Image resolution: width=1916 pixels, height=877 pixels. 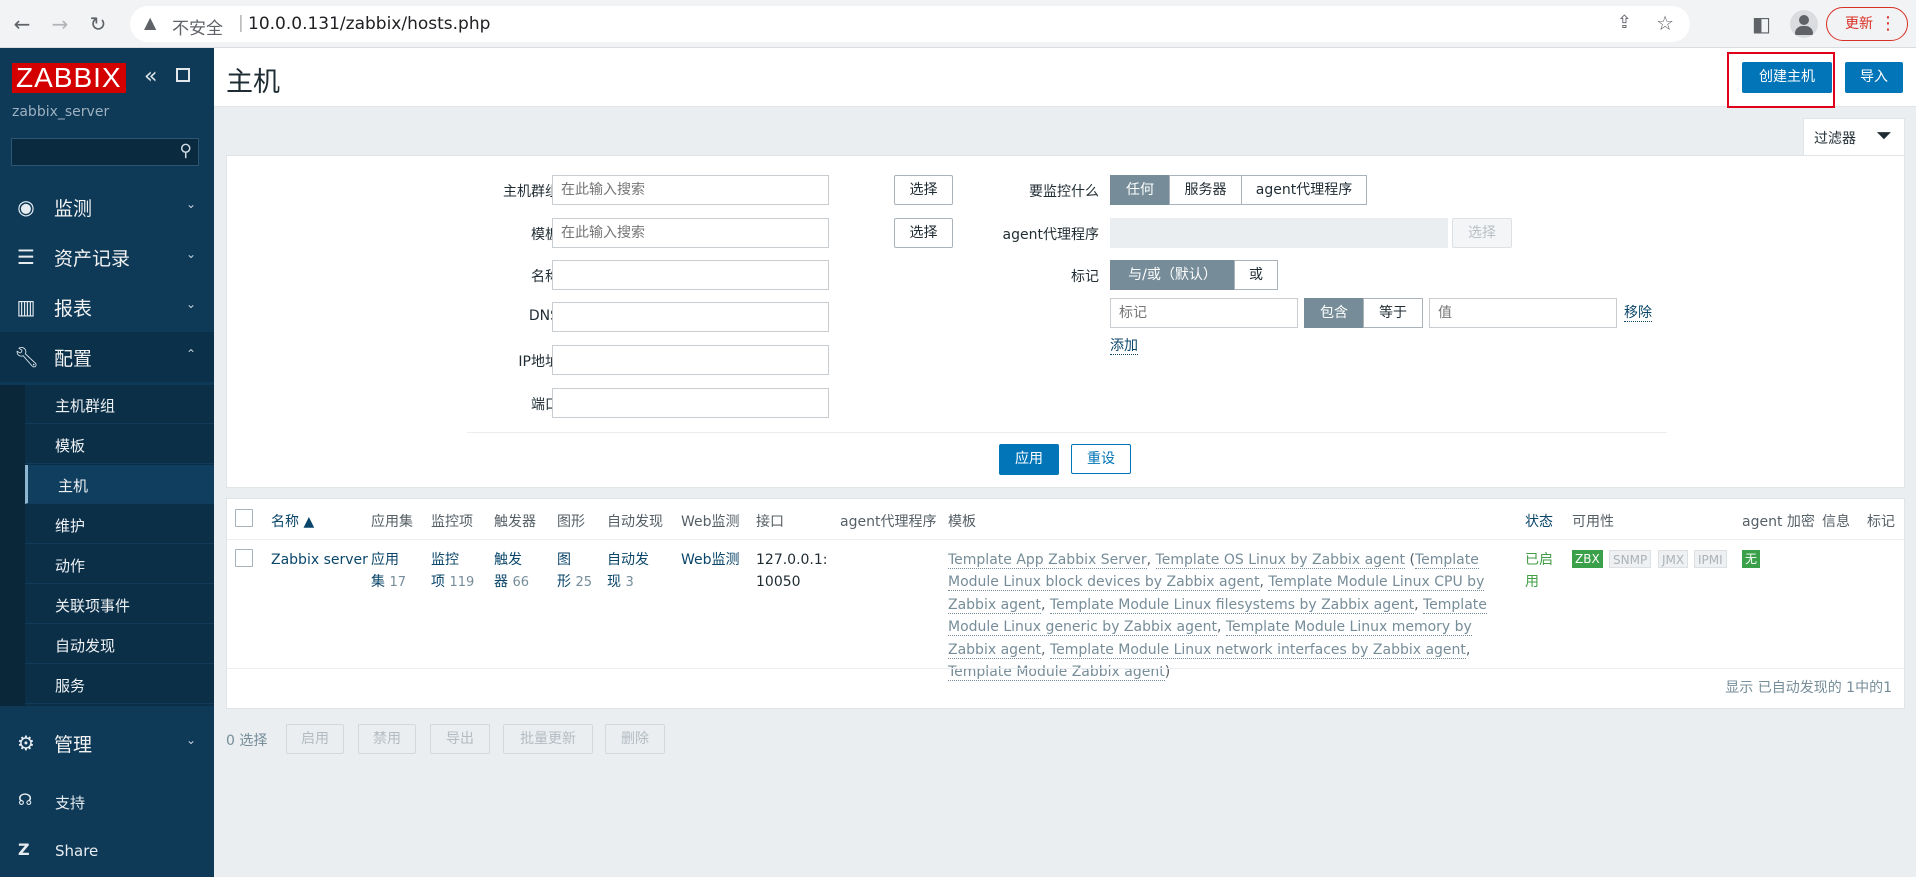 What do you see at coordinates (107, 207) in the screenshot?
I see `menu-monitoring: ◉ 监测 ⌄` at bounding box center [107, 207].